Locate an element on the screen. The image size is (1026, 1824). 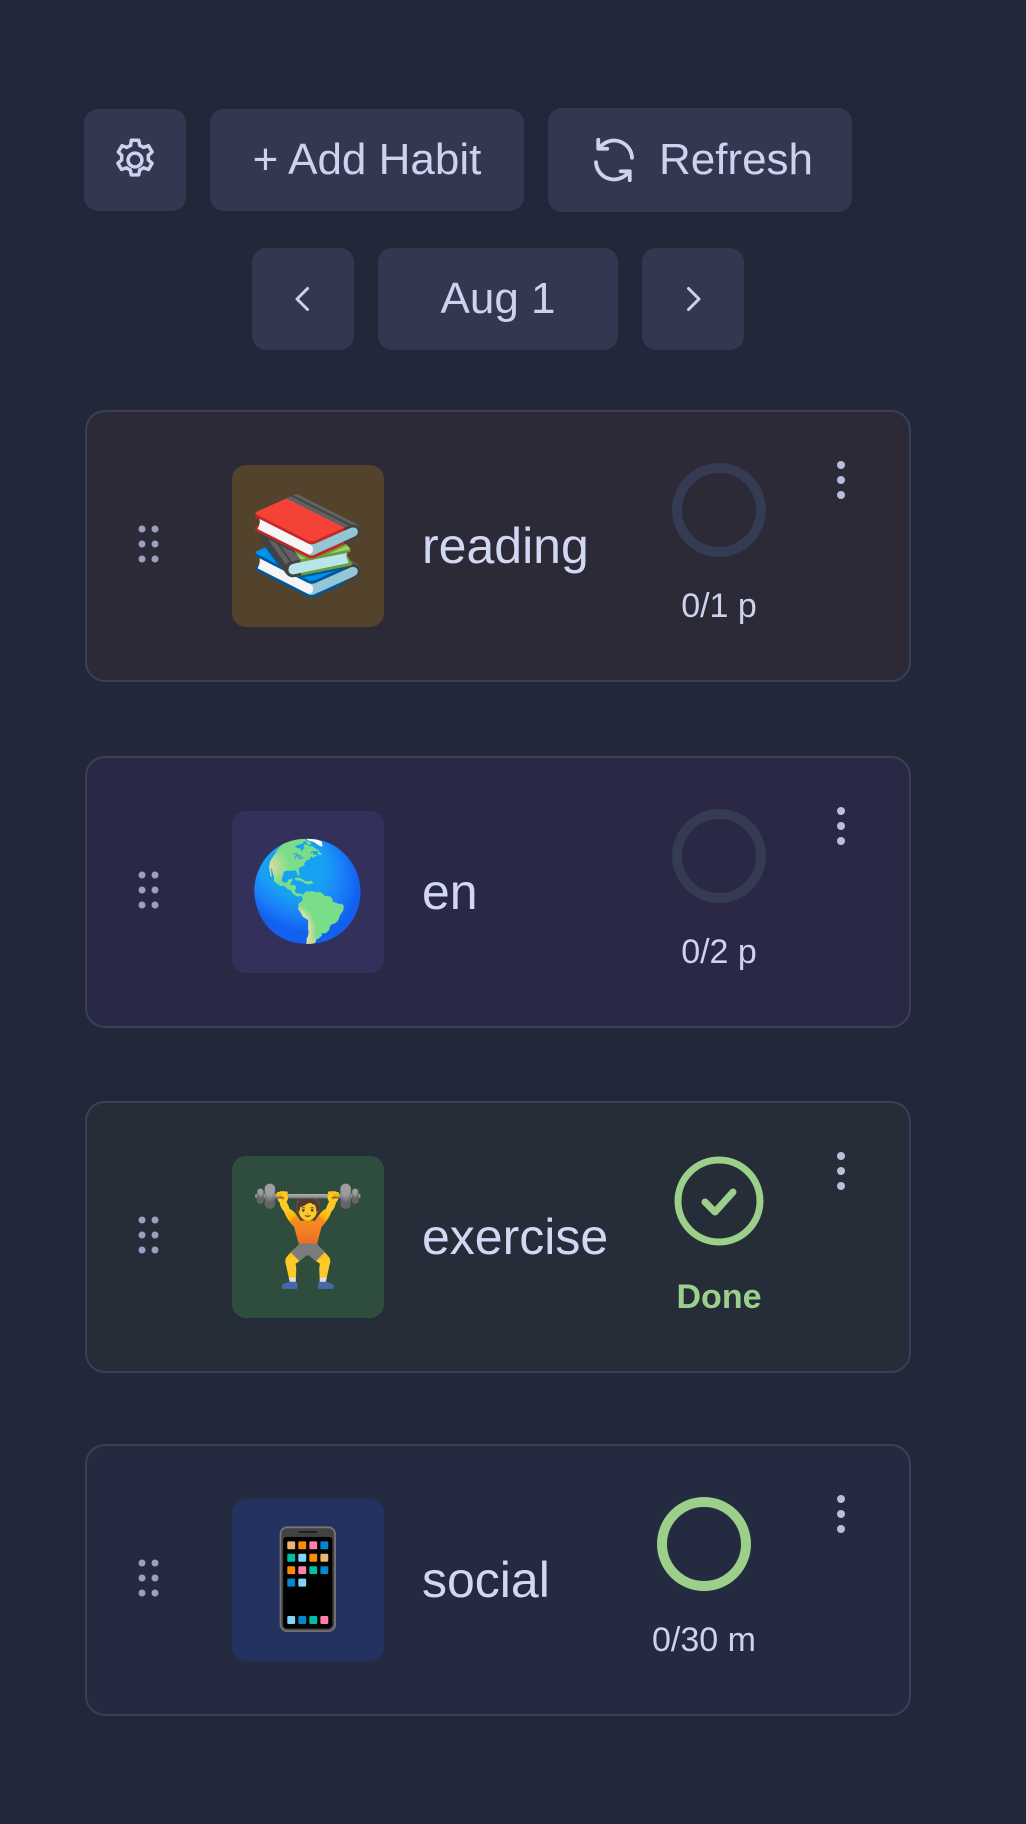
refresh-icon is located at coordinates (614, 160).